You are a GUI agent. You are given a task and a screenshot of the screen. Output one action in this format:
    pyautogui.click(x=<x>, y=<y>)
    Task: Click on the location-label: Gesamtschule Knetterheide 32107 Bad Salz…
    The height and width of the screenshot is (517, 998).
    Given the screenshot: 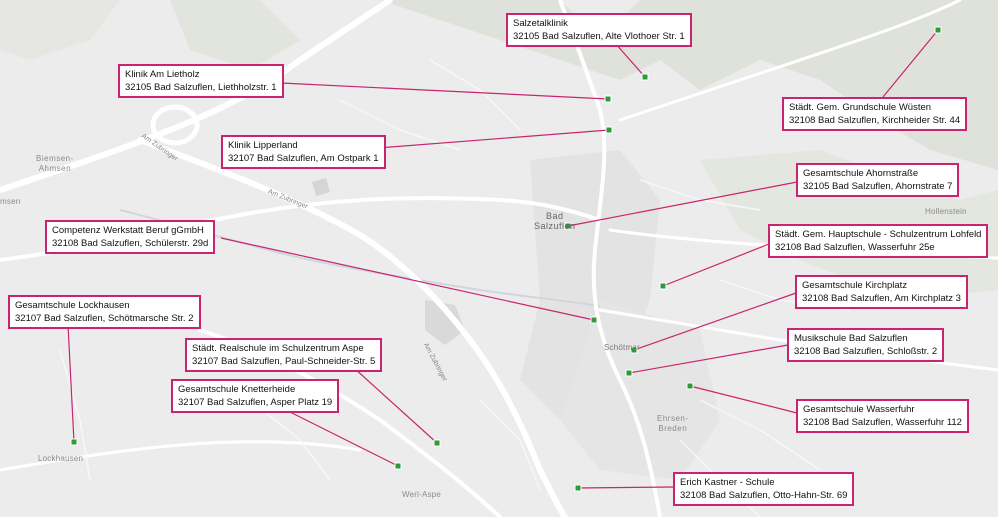 What is the action you would take?
    pyautogui.click(x=255, y=396)
    